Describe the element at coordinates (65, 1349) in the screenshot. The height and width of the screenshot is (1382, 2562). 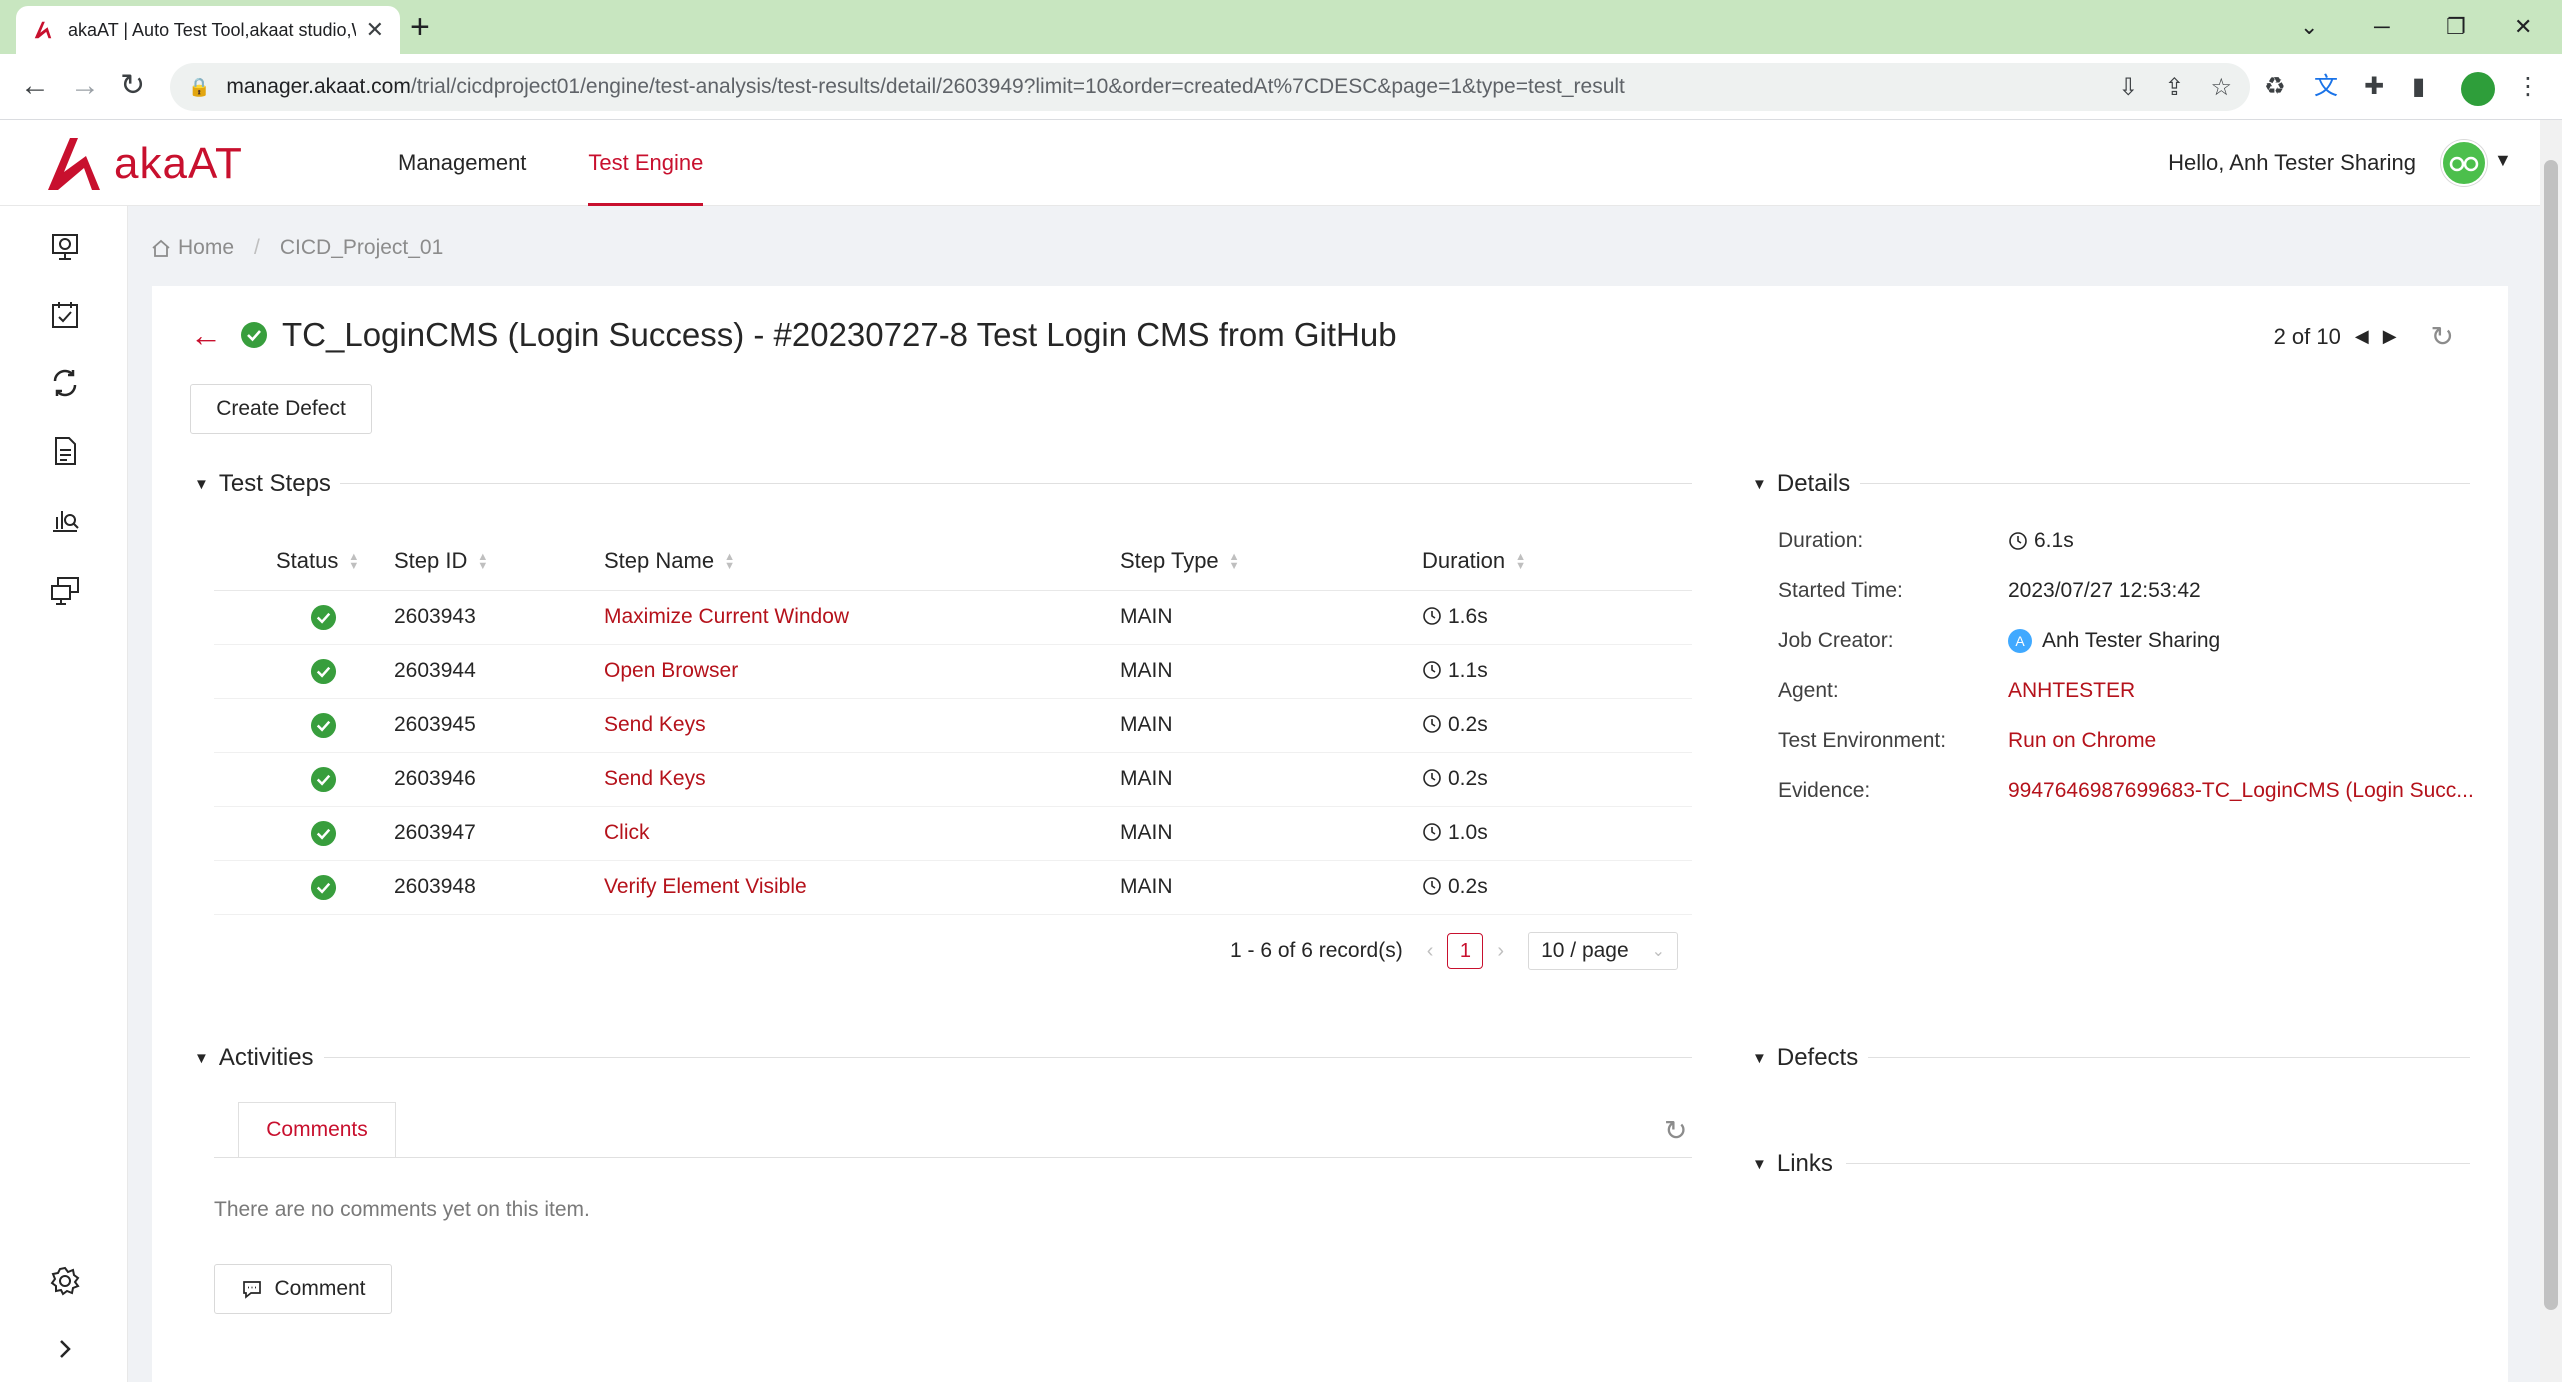
I see `expand-sidebar-icon` at that location.